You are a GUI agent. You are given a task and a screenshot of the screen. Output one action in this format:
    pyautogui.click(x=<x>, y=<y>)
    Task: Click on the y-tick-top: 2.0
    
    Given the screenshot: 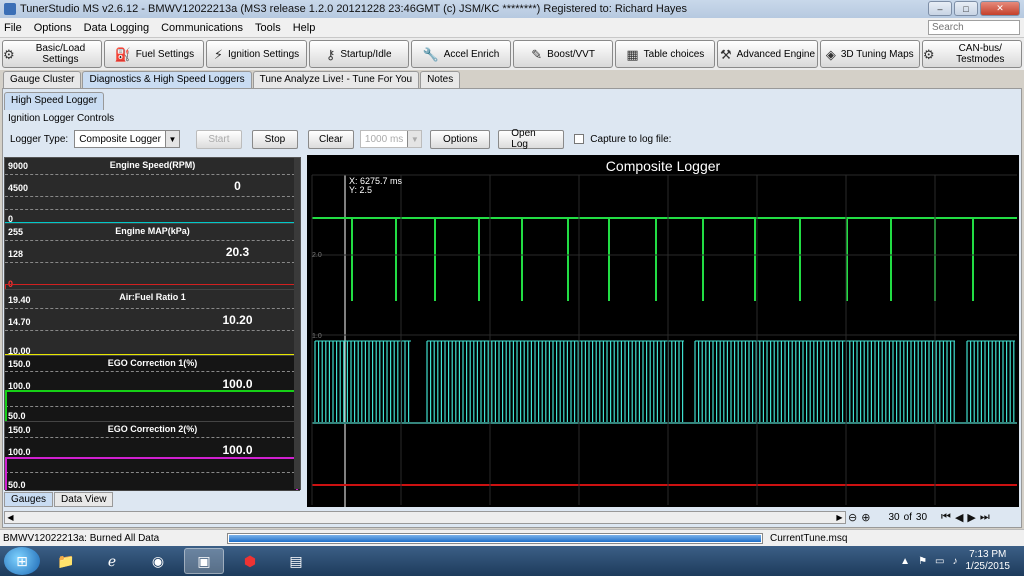 What is the action you would take?
    pyautogui.click(x=317, y=255)
    